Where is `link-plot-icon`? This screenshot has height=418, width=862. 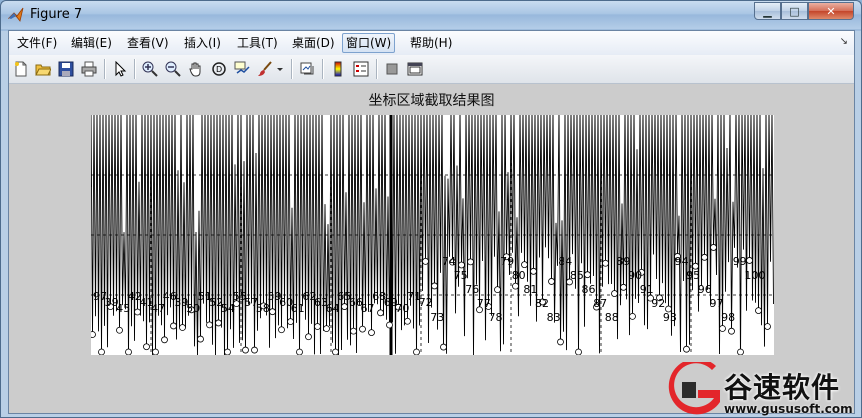 link-plot-icon is located at coordinates (307, 69).